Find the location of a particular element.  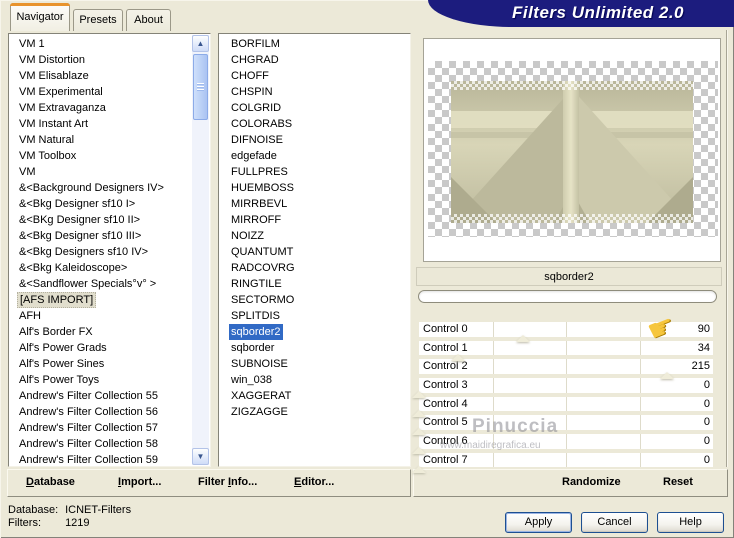

category-list-item: &<Bkg Designer sf10 III> is located at coordinates (99, 236).